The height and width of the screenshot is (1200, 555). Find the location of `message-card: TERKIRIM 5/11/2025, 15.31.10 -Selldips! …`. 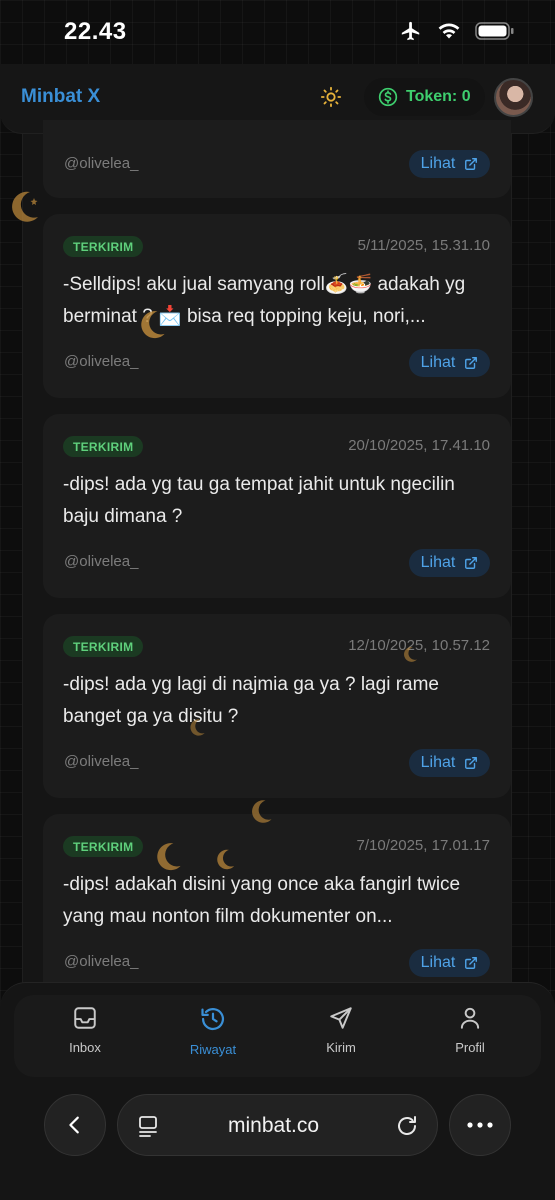

message-card: TERKIRIM 5/11/2025, 15.31.10 -Selldips! … is located at coordinates (277, 306).